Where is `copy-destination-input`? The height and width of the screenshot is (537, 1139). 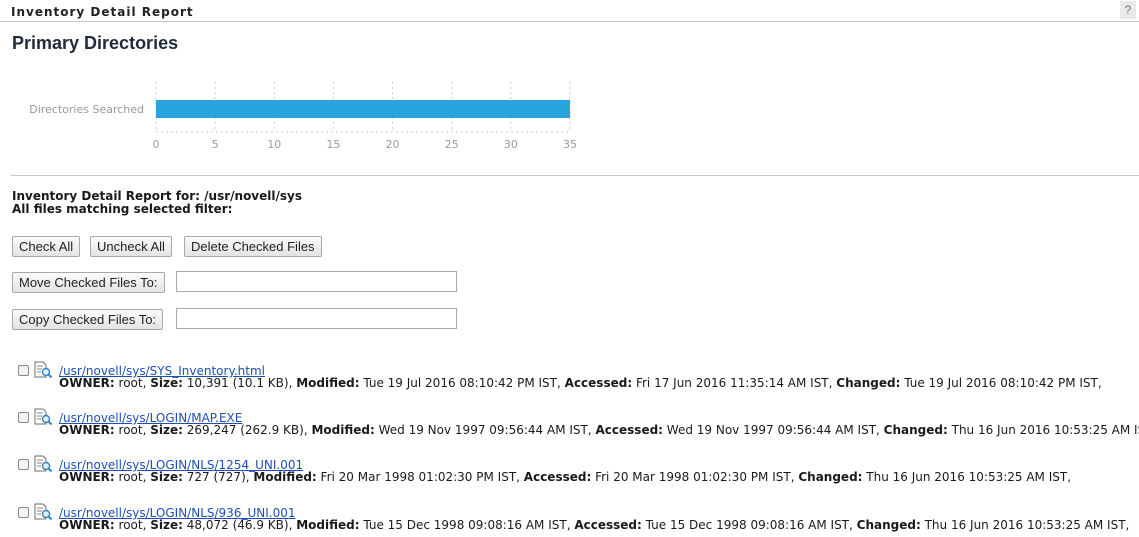 copy-destination-input is located at coordinates (316, 318).